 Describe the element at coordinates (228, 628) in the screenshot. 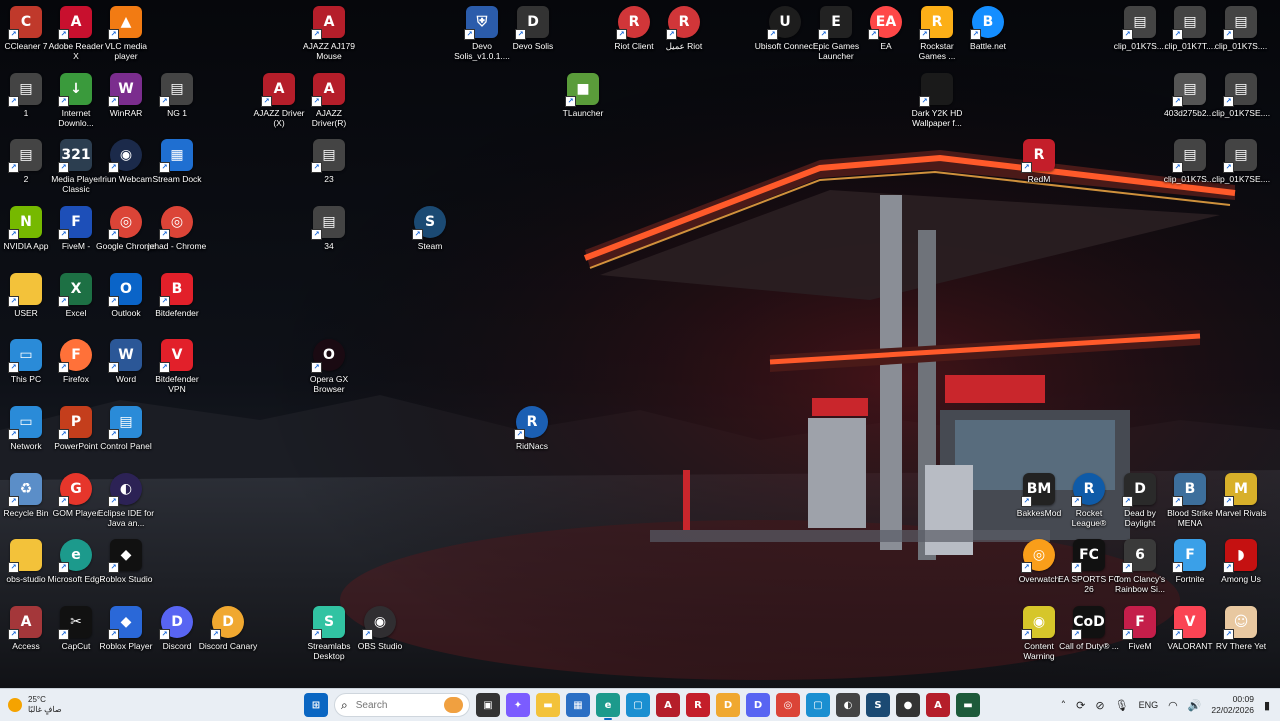

I see `desktop-shortcut: D ↗ Discord Canary` at that location.